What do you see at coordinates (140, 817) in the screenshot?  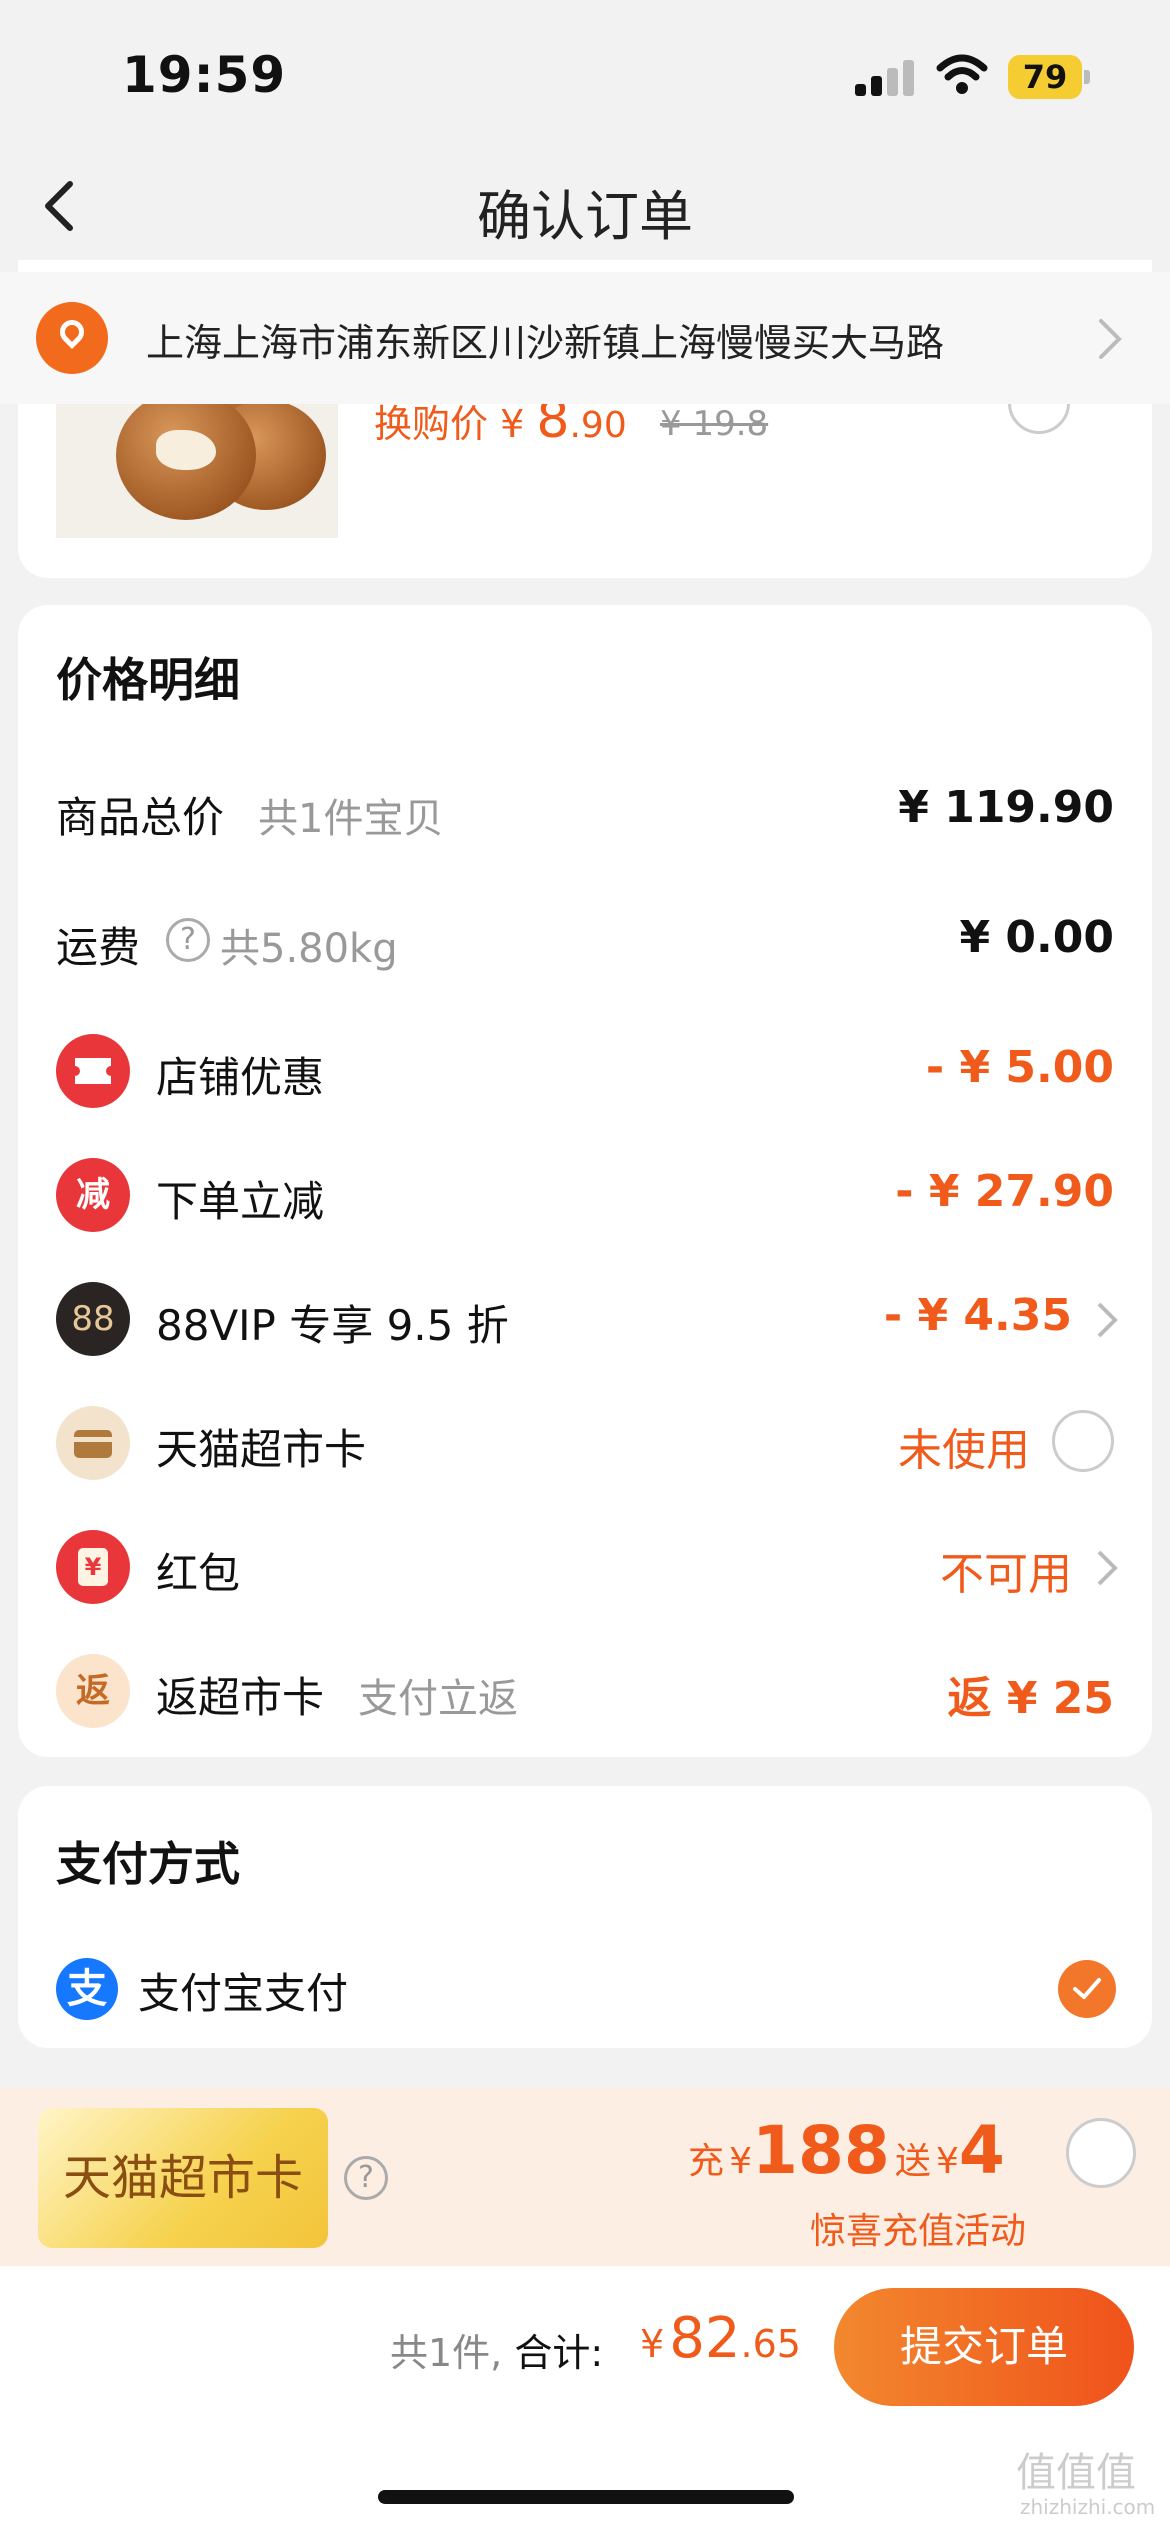 I see `goods-total-label: 商品总价` at bounding box center [140, 817].